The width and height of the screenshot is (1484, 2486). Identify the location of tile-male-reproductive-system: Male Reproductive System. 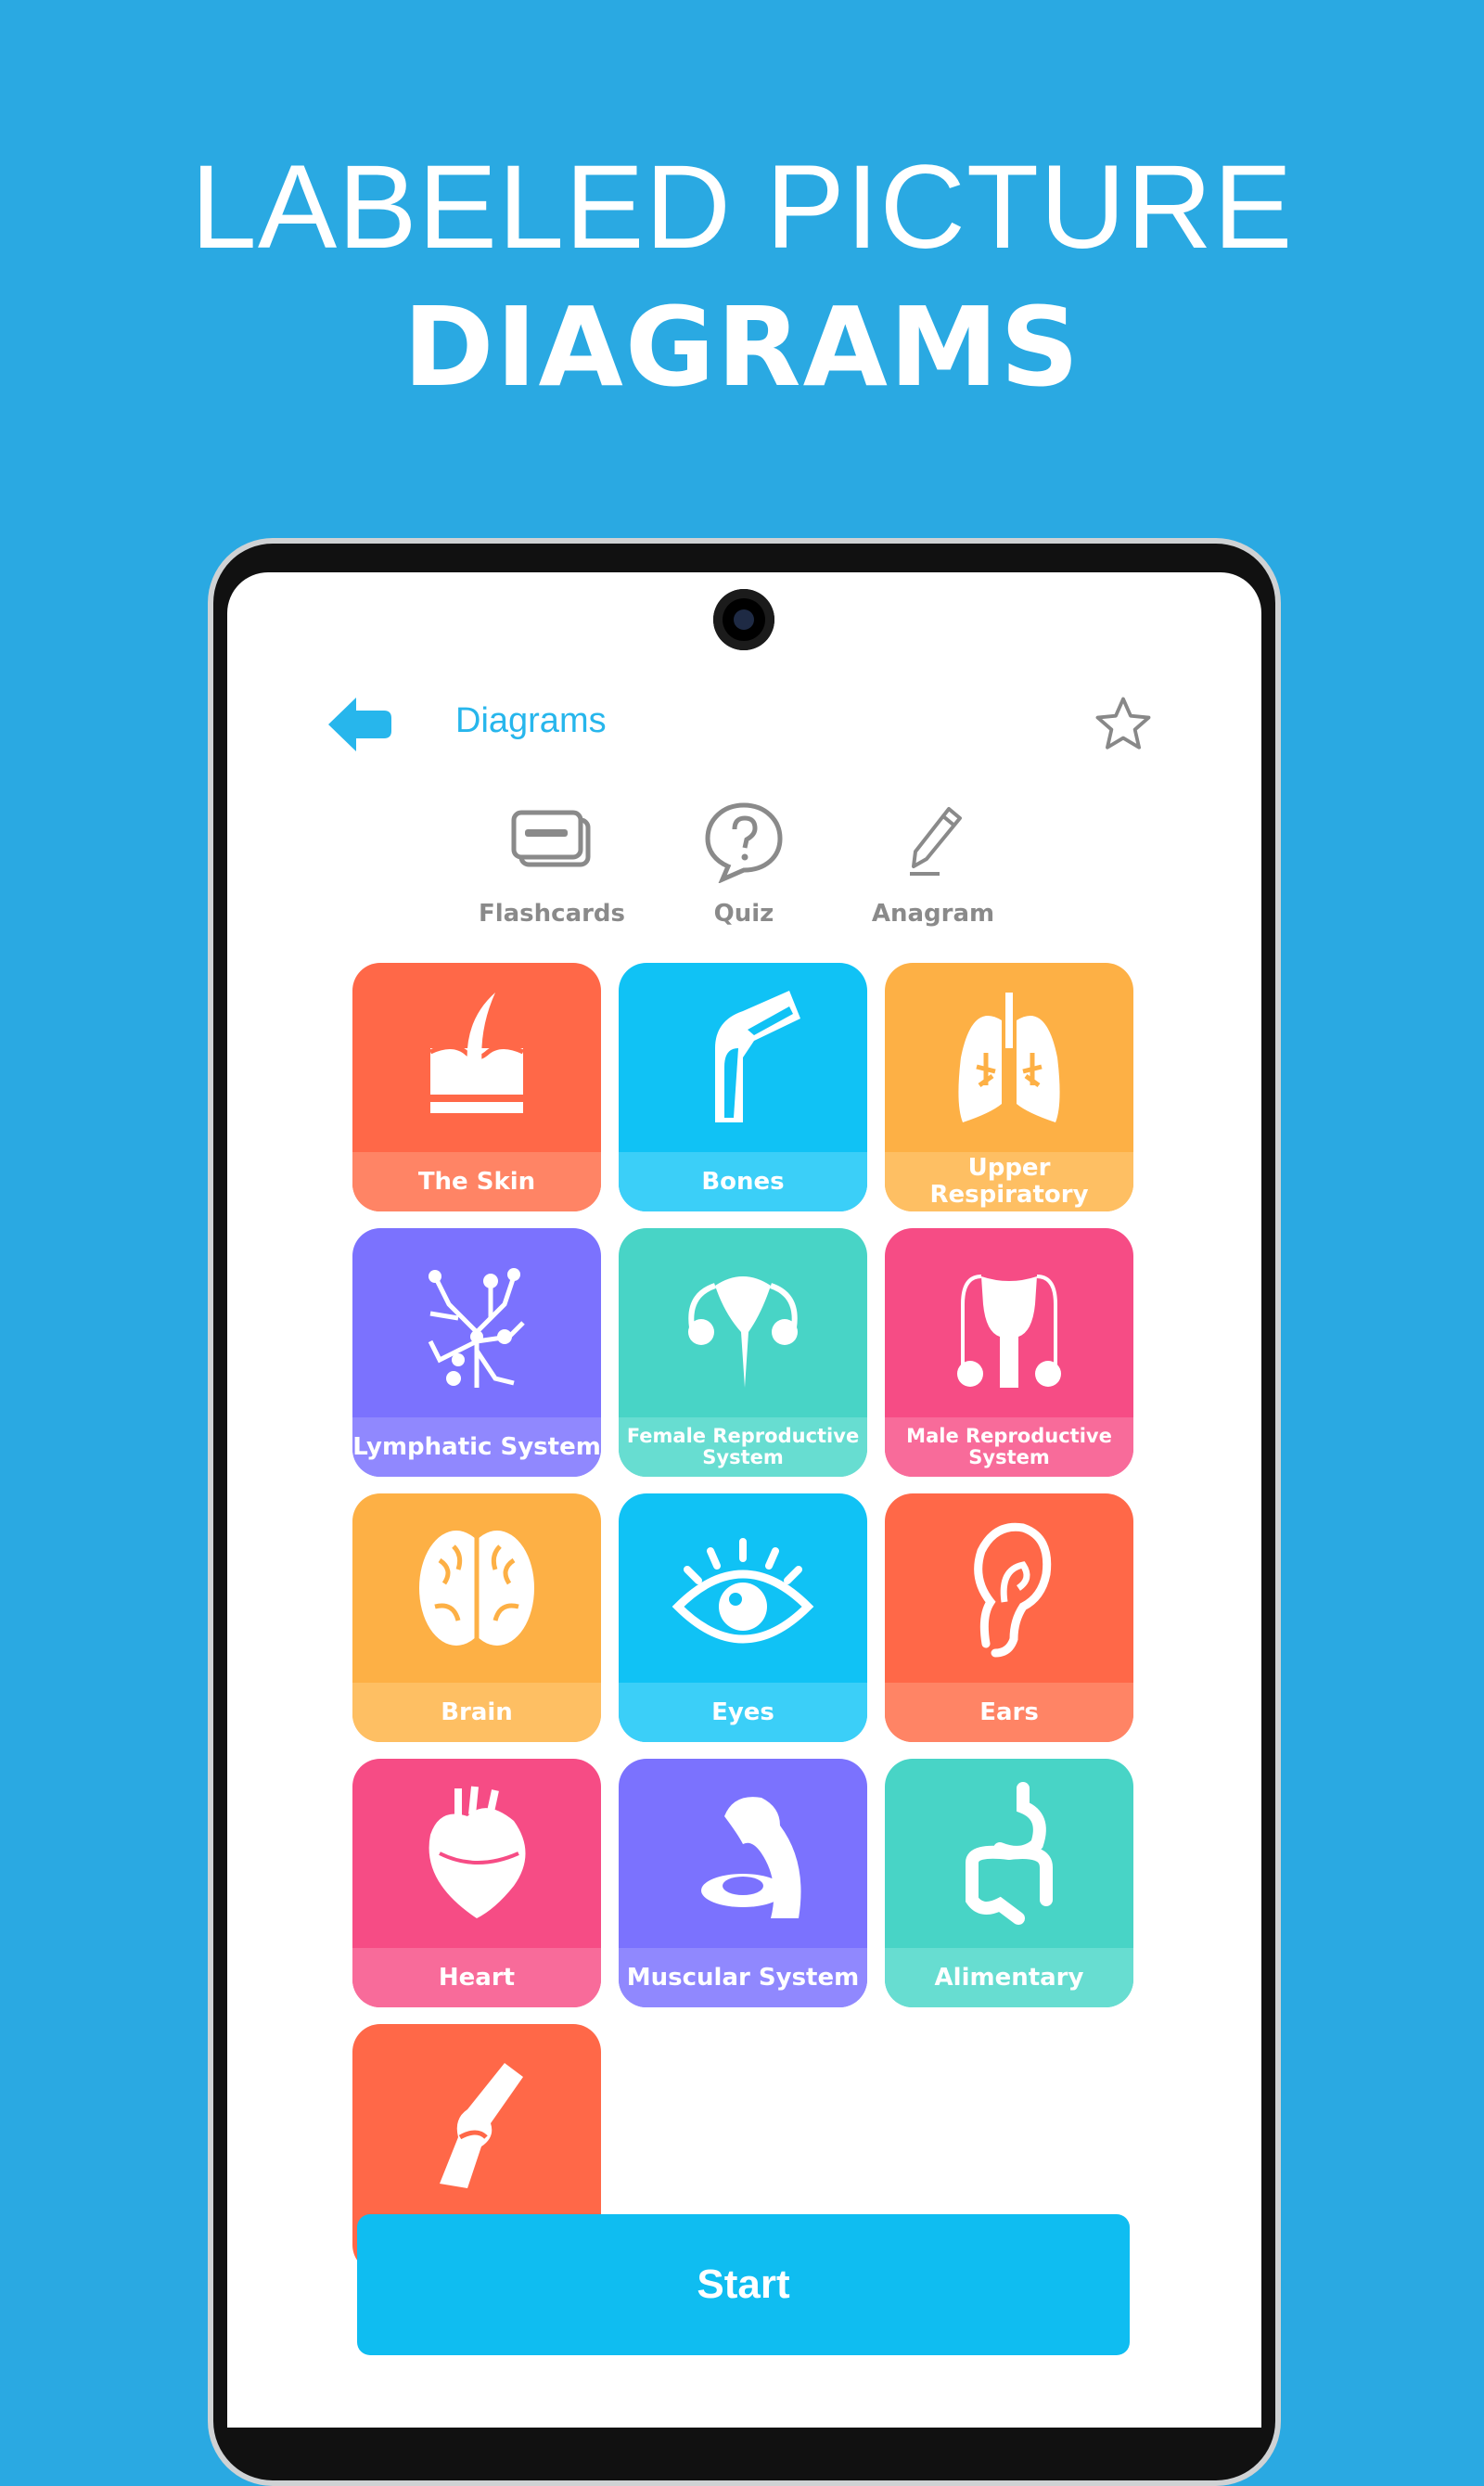
(1009, 1352).